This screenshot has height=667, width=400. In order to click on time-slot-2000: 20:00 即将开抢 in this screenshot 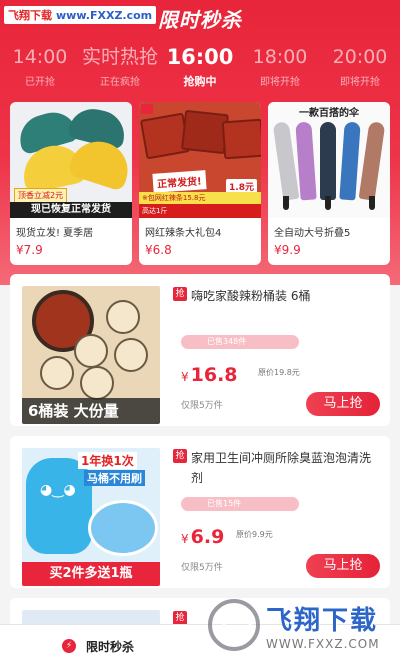, I will do `click(360, 69)`.